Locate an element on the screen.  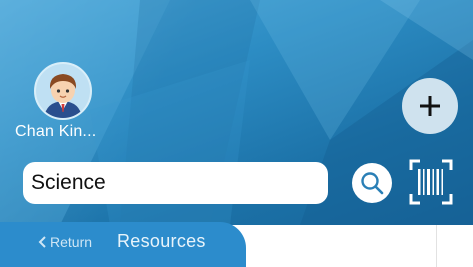
page-title: Resources is located at coordinates (161, 241).